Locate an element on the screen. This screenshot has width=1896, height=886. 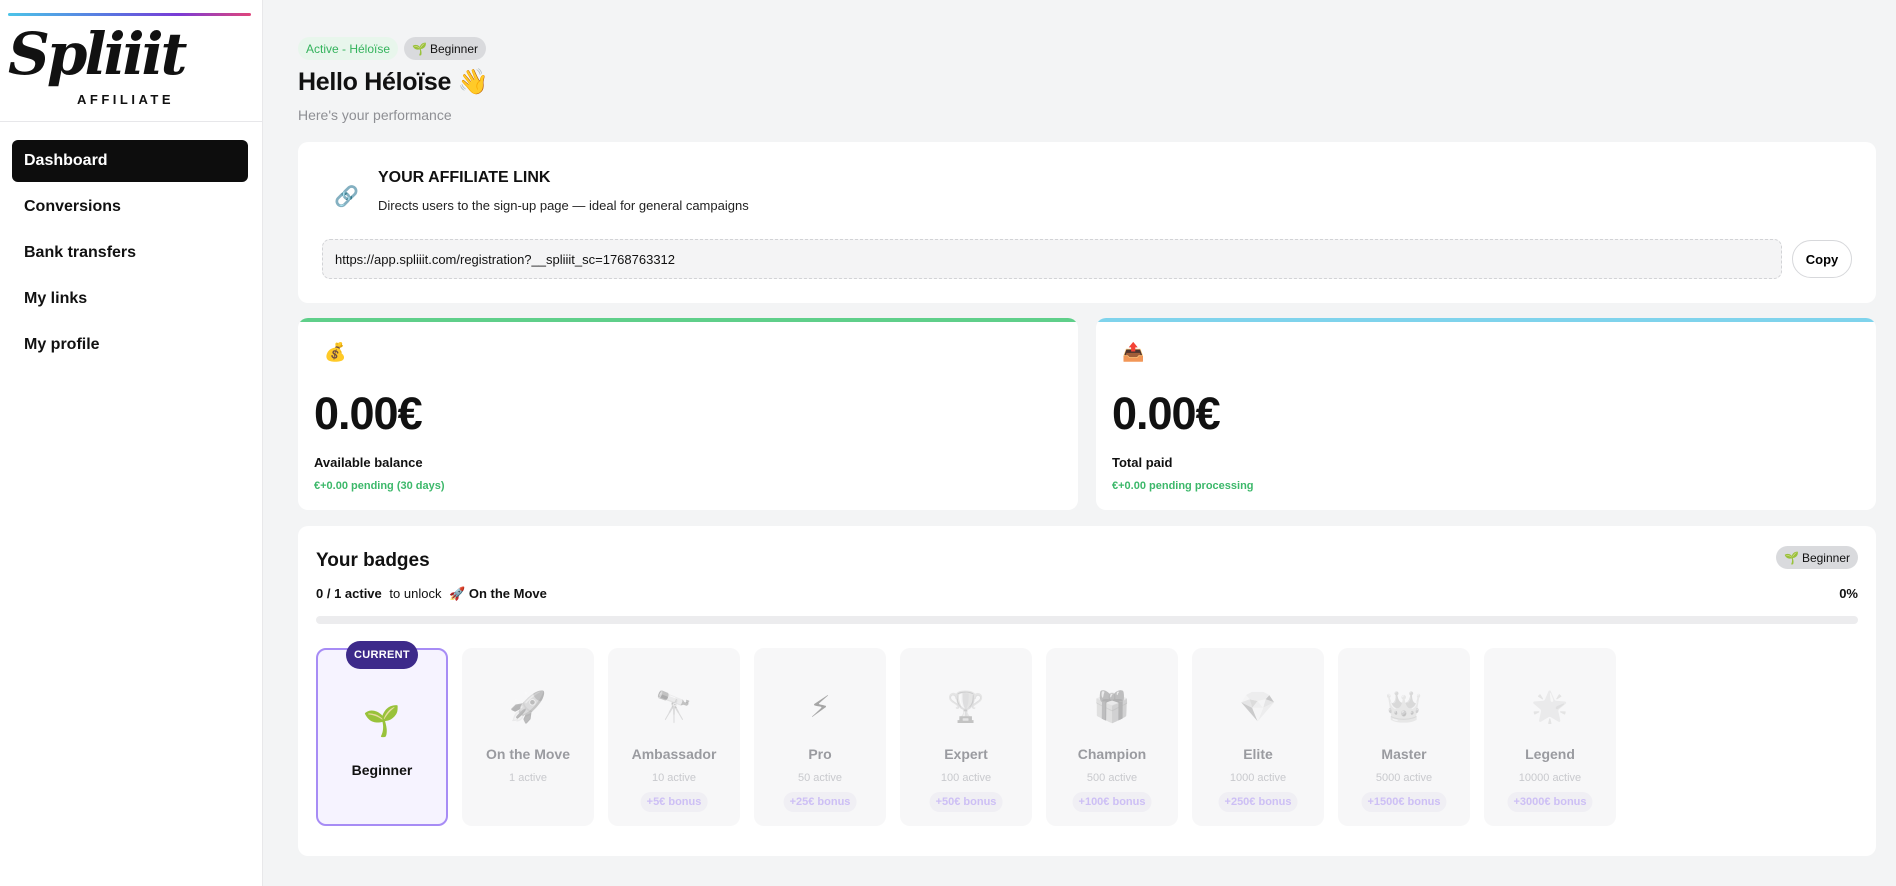
badge-name: Ambassador is located at coordinates (674, 754).